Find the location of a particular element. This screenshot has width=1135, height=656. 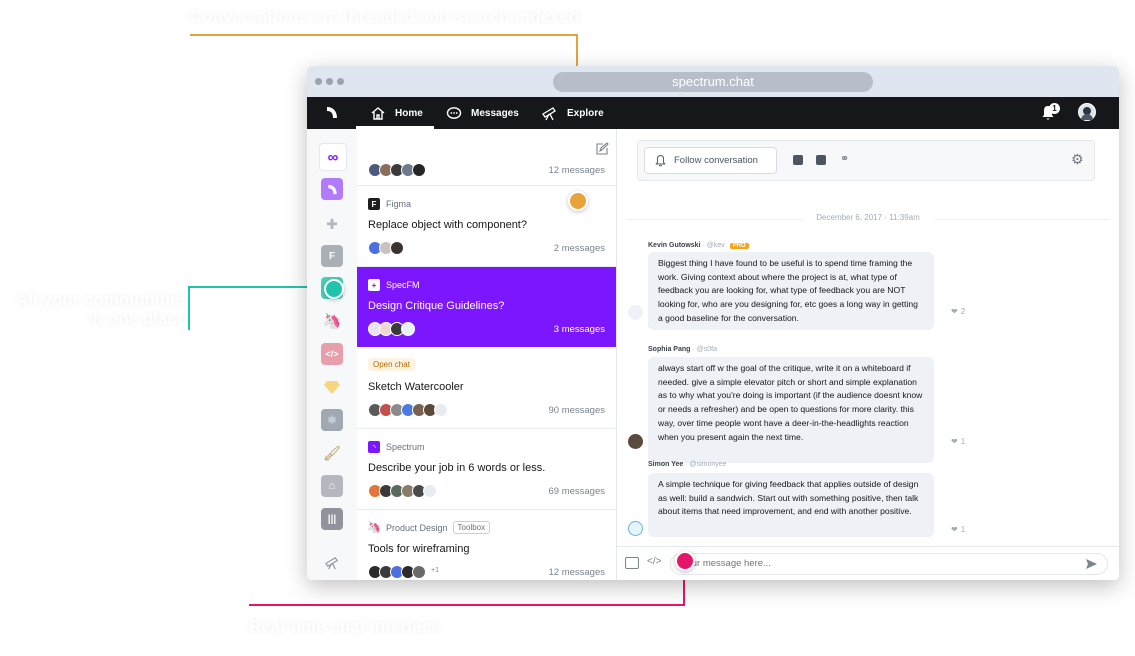

thread-message-count: 12 messages is located at coordinates (576, 572).